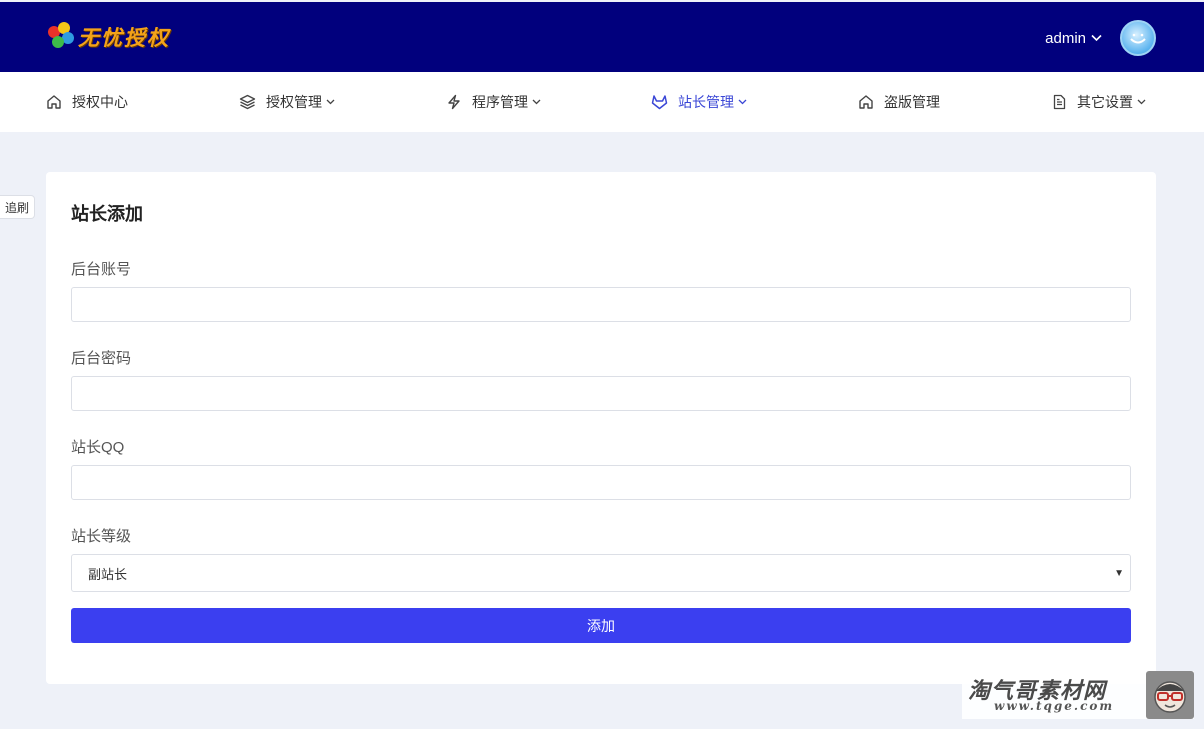 This screenshot has height=729, width=1204. I want to click on avatar, so click(1138, 38).